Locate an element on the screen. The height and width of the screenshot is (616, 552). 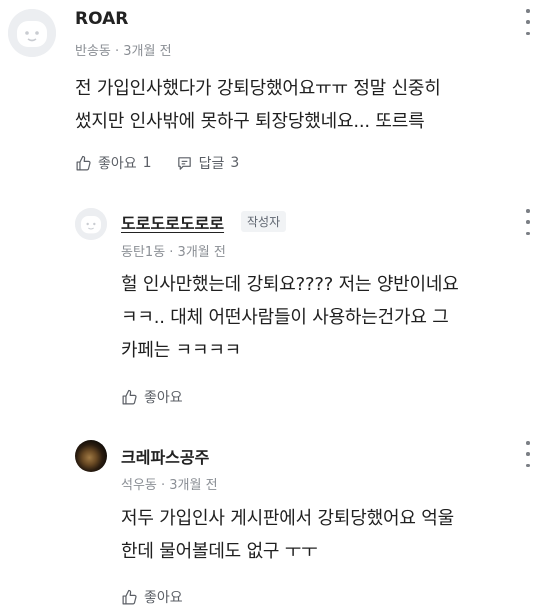
photo-avatar is located at coordinates (91, 456).